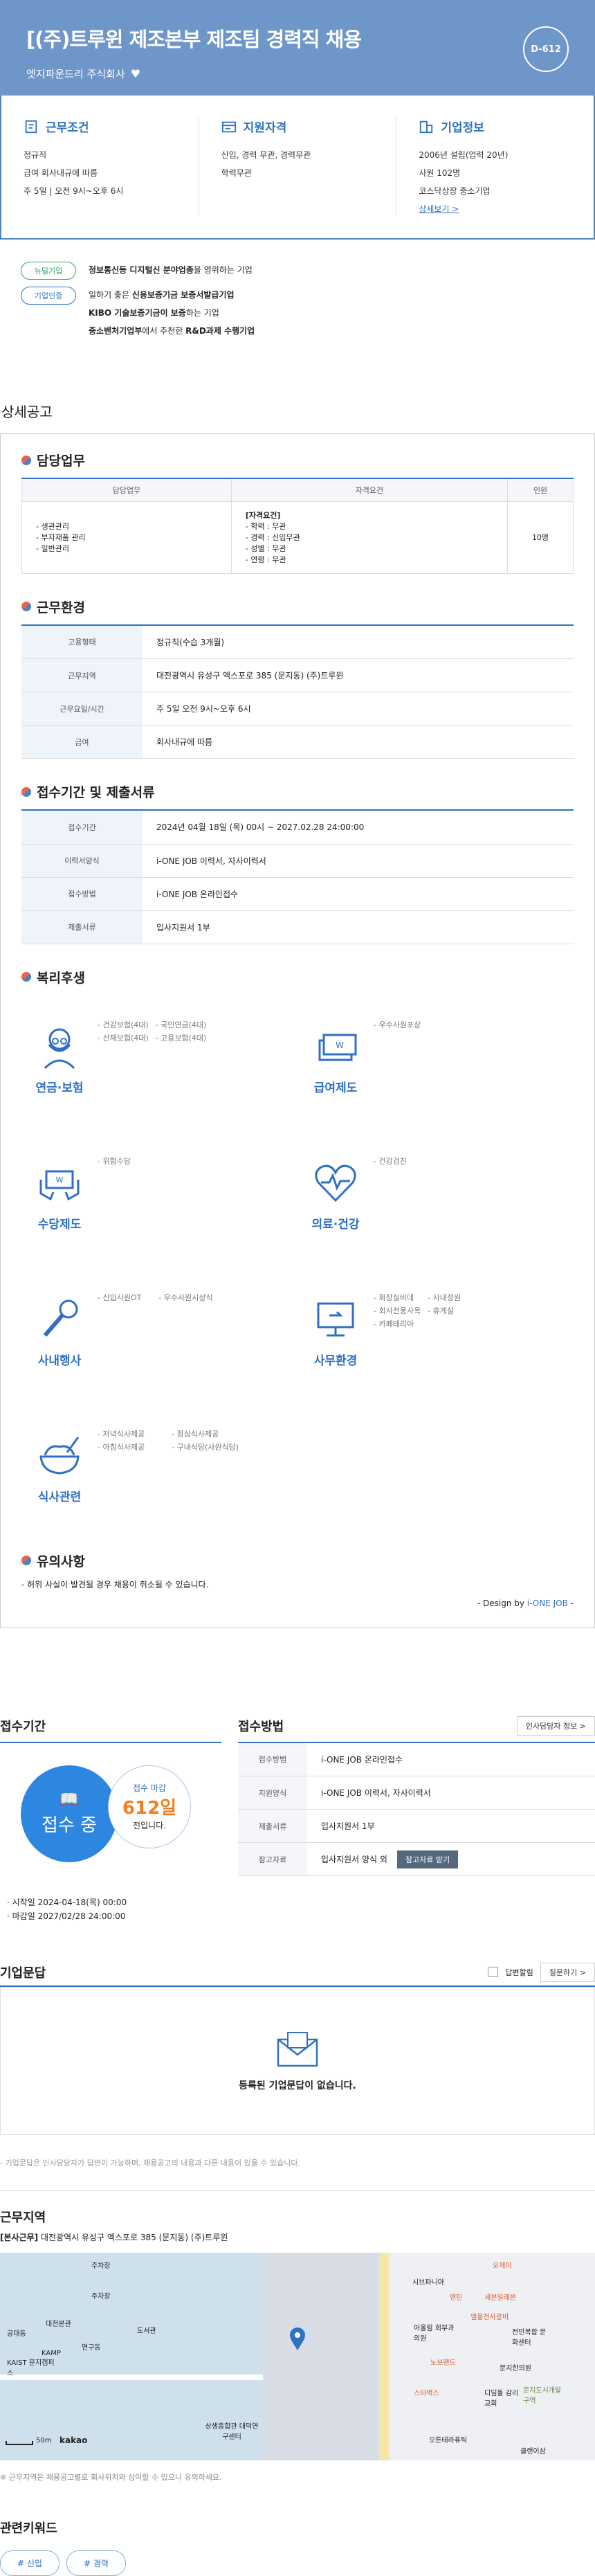 The height and width of the screenshot is (2576, 595). I want to click on benefit-entry: - 화장실비데, so click(394, 1297).